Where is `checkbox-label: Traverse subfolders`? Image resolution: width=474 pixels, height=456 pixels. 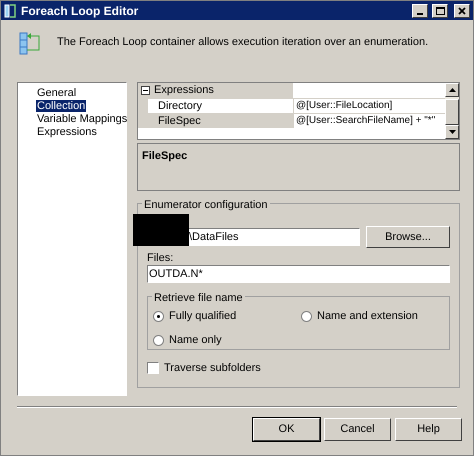 checkbox-label: Traverse subfolders is located at coordinates (212, 368).